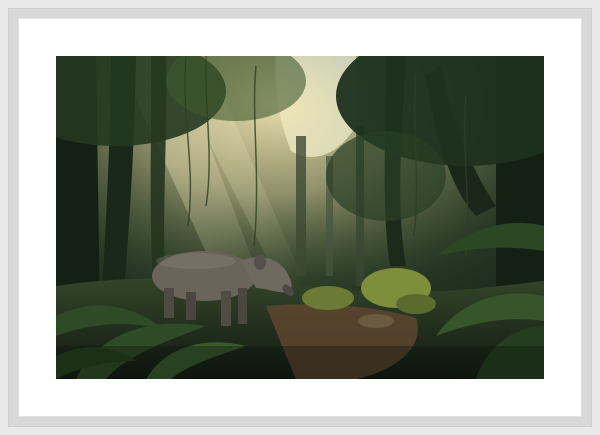 The image size is (600, 435). Describe the element at coordinates (300, 362) in the screenshot. I see `foreground-shadow` at that location.